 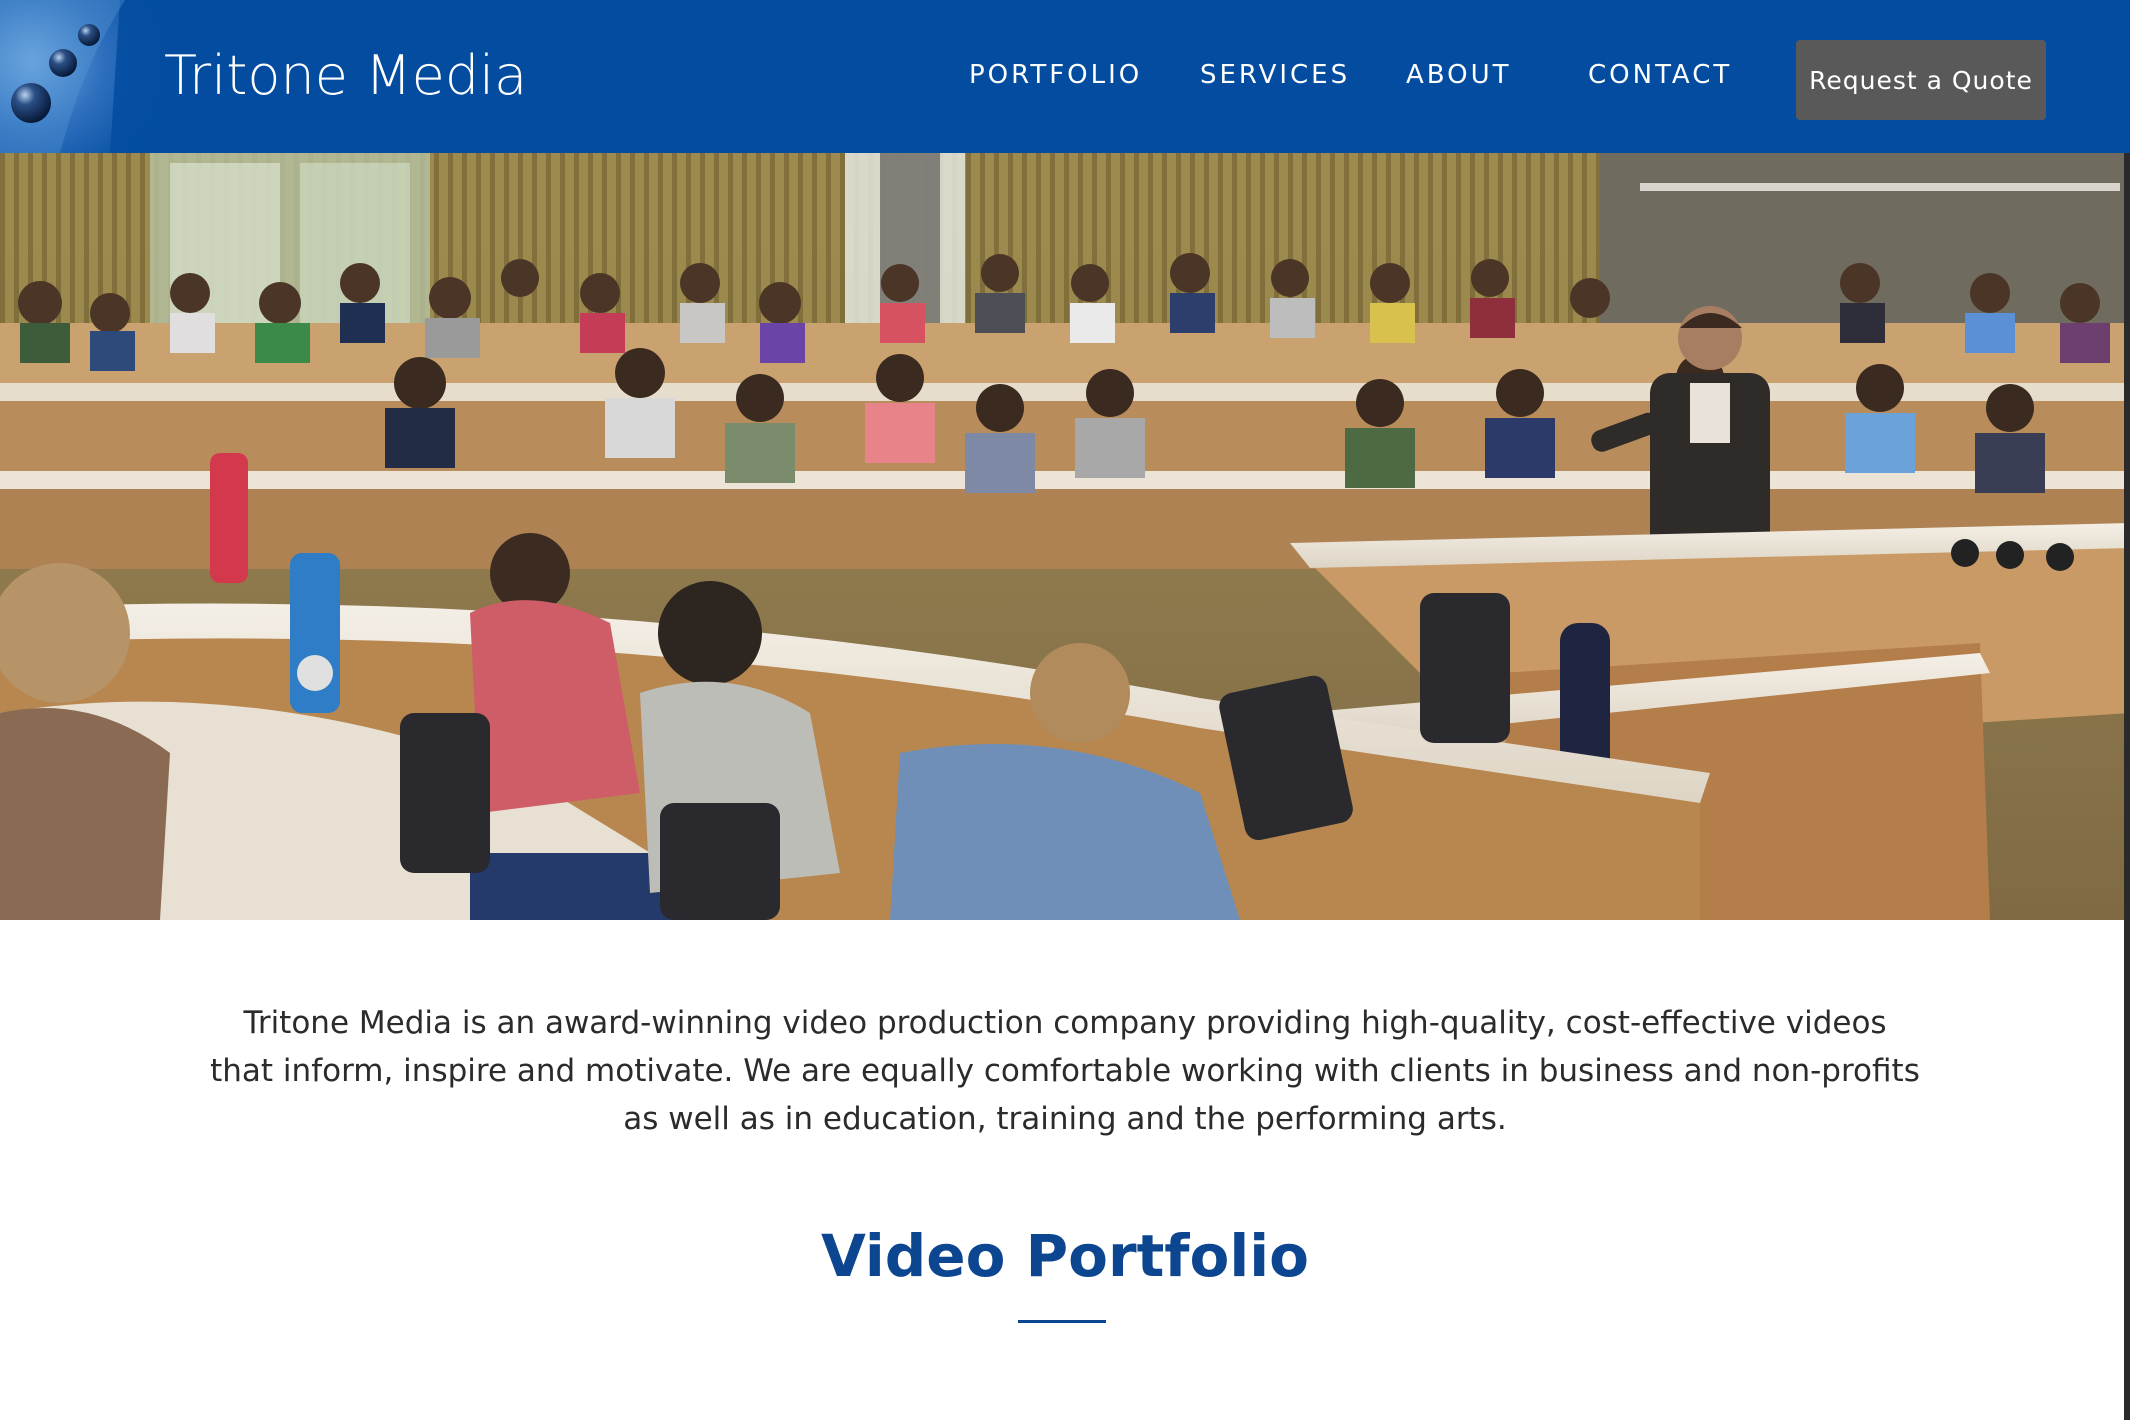 What do you see at coordinates (1275, 75) in the screenshot?
I see `nav-services: SERVICES` at bounding box center [1275, 75].